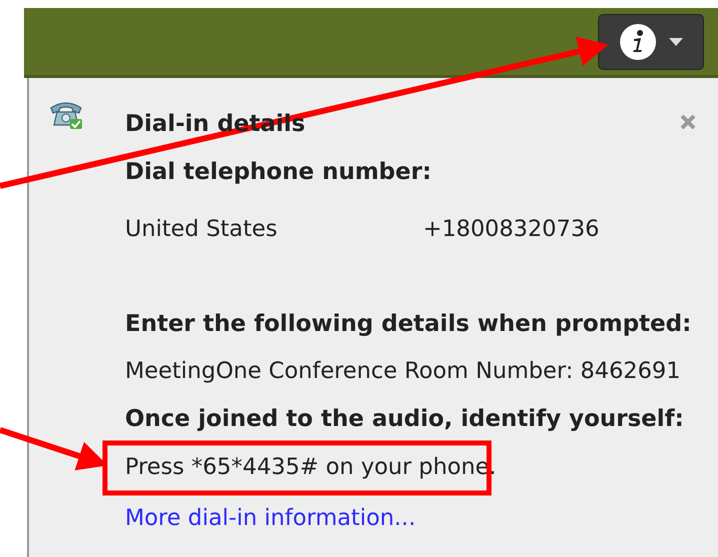 The image size is (718, 557). What do you see at coordinates (405, 419) in the screenshot?
I see `section-heading: Once joined to the audio, identify yourself:` at bounding box center [405, 419].